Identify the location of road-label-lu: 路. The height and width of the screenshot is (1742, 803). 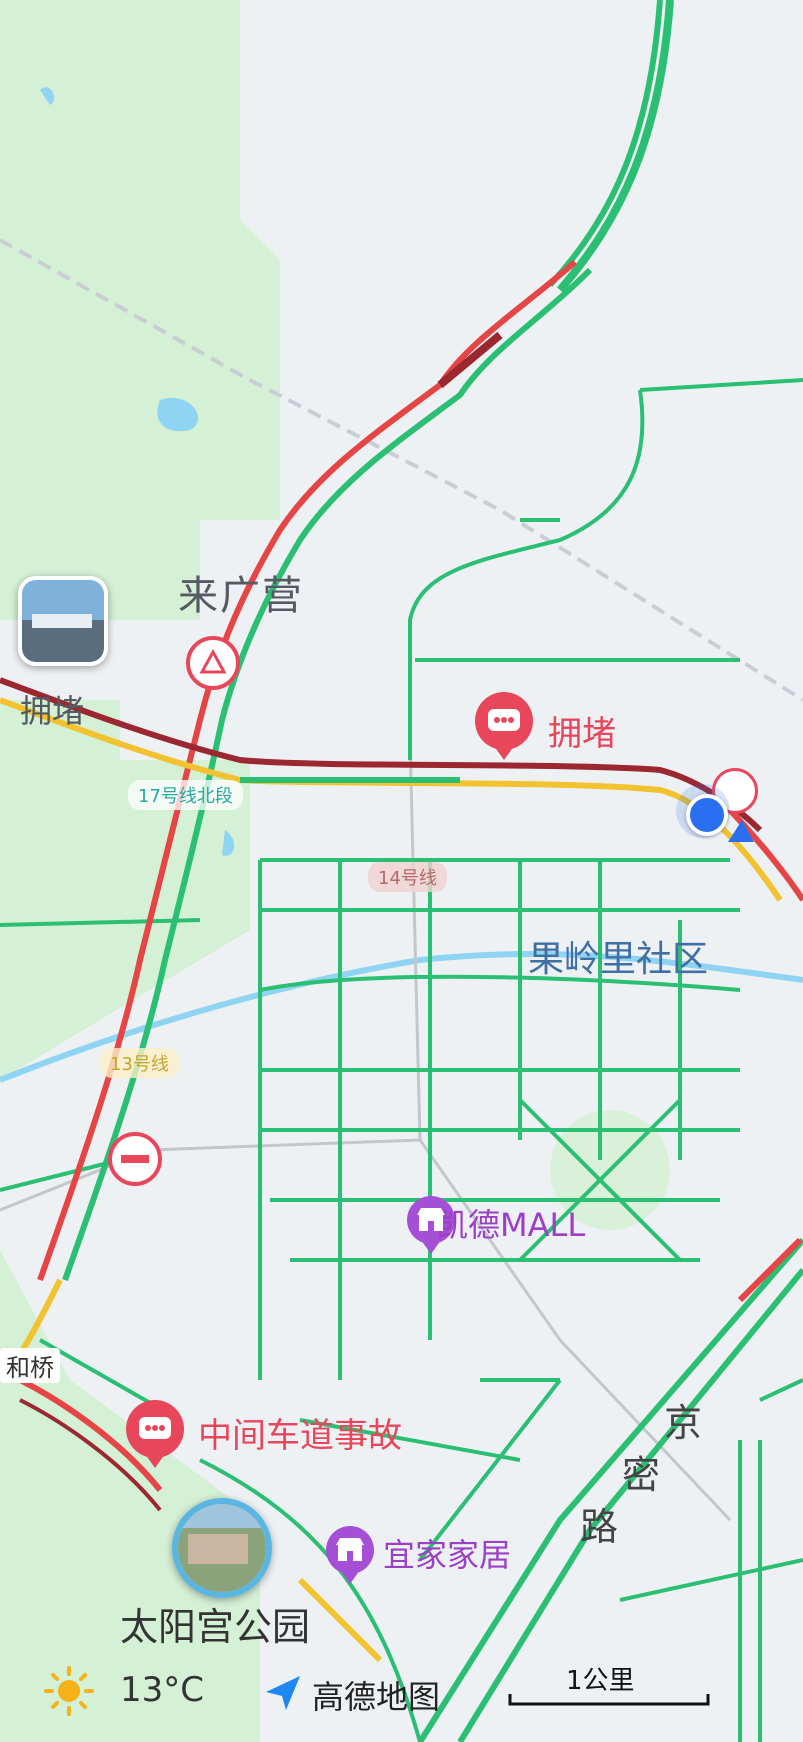
(599, 1527).